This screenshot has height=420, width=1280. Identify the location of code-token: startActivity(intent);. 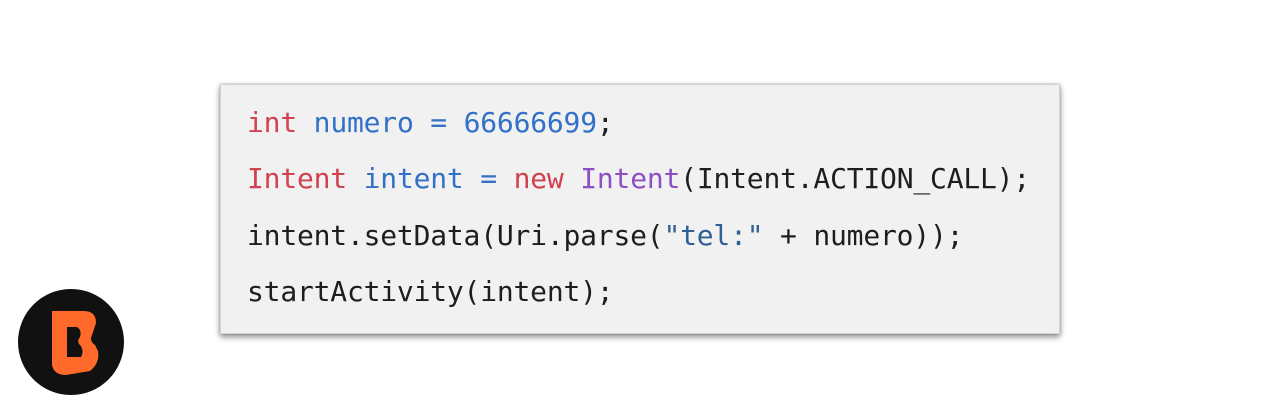
(430, 291).